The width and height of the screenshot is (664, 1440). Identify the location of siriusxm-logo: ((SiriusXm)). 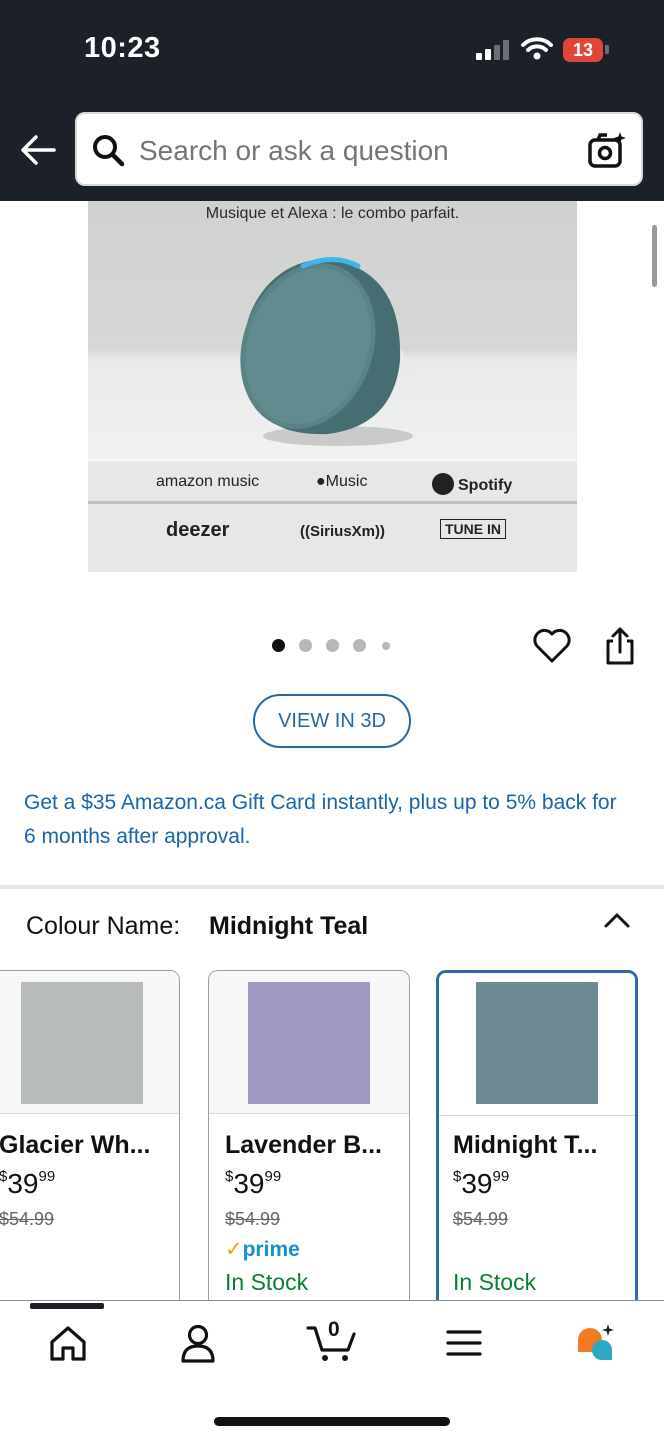
(343, 531).